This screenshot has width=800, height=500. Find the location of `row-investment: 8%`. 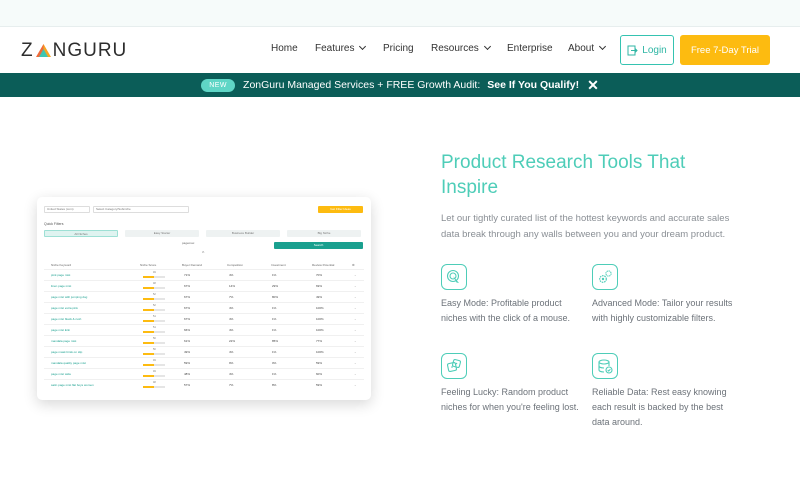

row-investment: 8% is located at coordinates (274, 385).